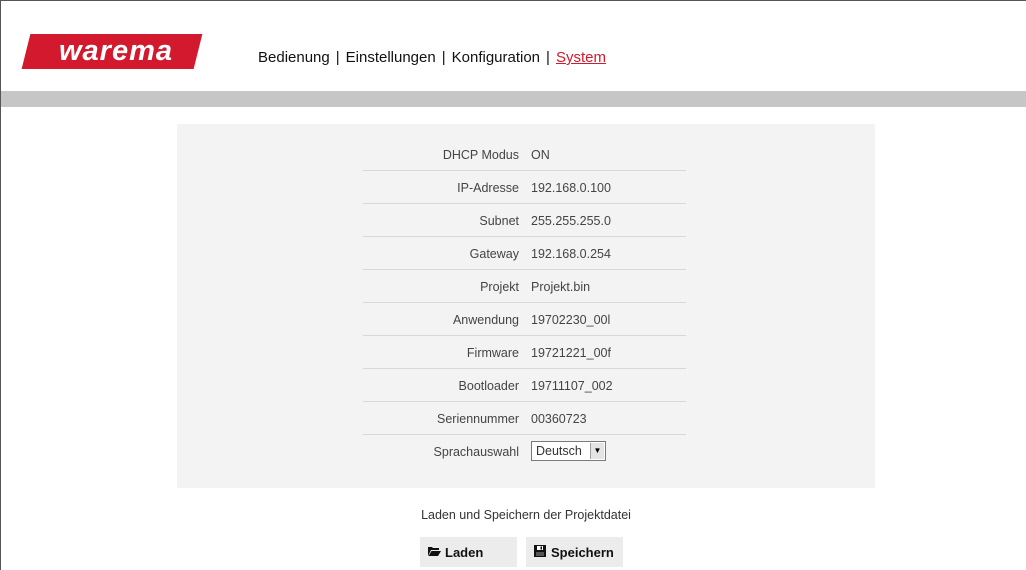 The width and height of the screenshot is (1026, 570). I want to click on nav-konfiguration: Konfiguration, so click(496, 57).